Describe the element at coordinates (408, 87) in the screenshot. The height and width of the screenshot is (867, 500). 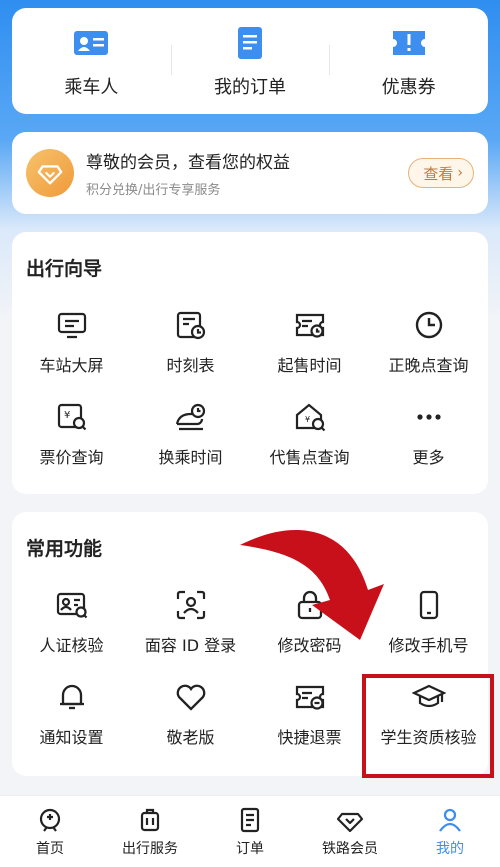
I see `quick-link-label: 优惠券` at that location.